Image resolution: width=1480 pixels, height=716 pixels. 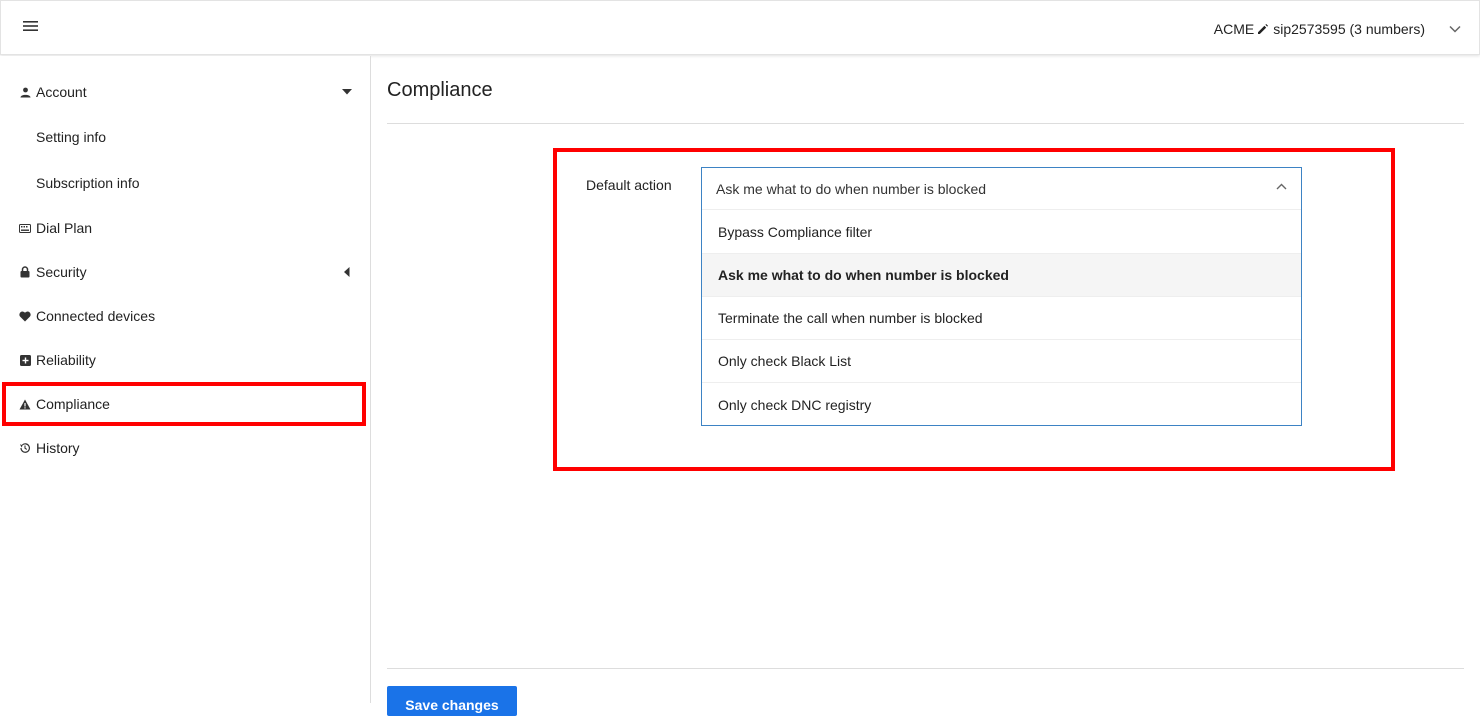 What do you see at coordinates (25, 92) in the screenshot?
I see `person-icon` at bounding box center [25, 92].